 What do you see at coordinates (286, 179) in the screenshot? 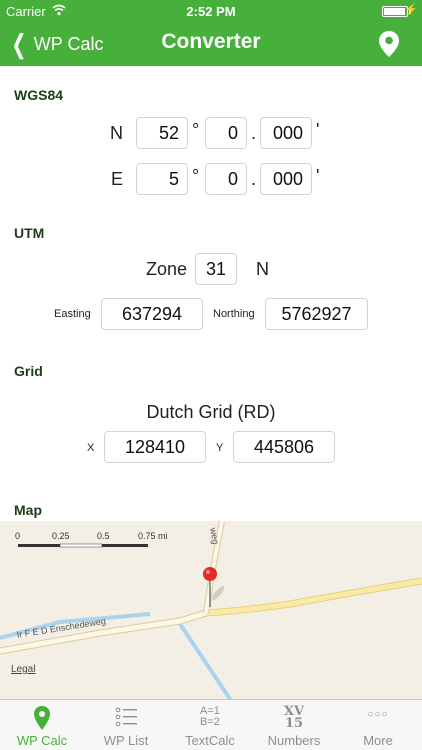
I see `lon-decimals-field` at bounding box center [286, 179].